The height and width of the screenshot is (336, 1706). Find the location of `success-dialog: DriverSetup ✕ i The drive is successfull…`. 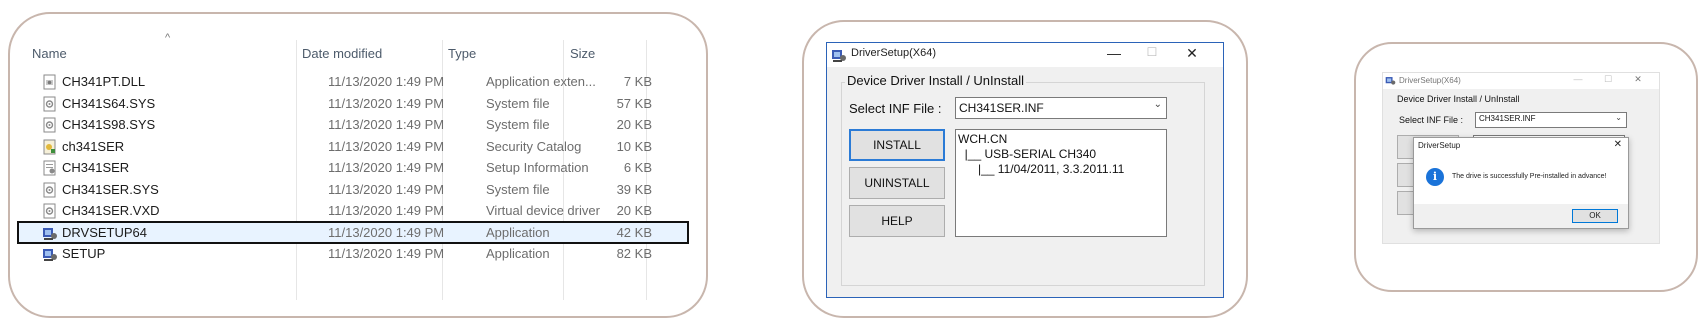

success-dialog: DriverSetup ✕ i The drive is successfull… is located at coordinates (1521, 183).